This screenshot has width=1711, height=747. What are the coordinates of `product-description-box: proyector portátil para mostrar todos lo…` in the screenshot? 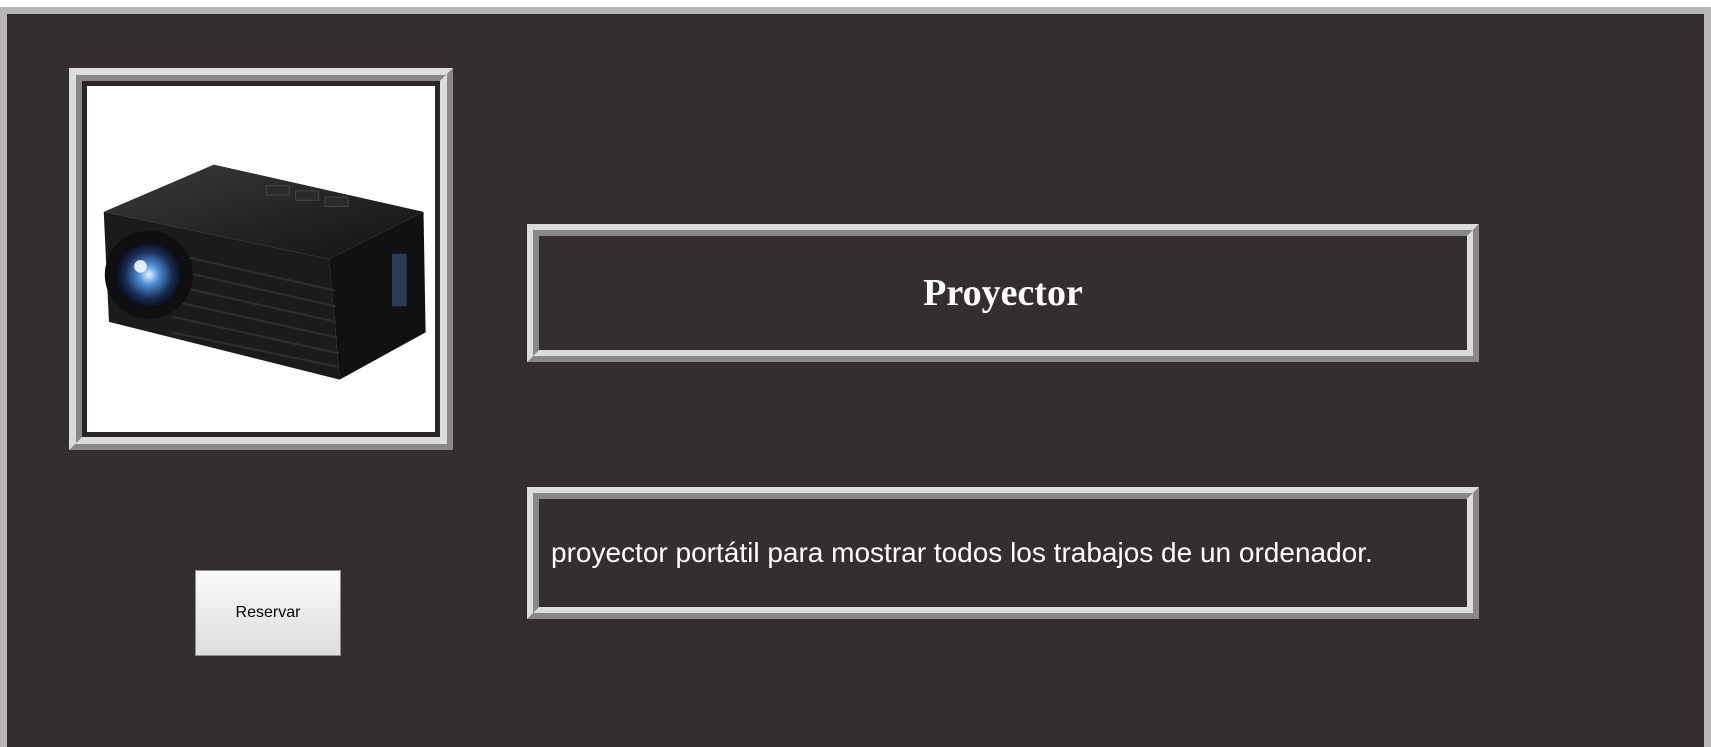 It's located at (1003, 553).